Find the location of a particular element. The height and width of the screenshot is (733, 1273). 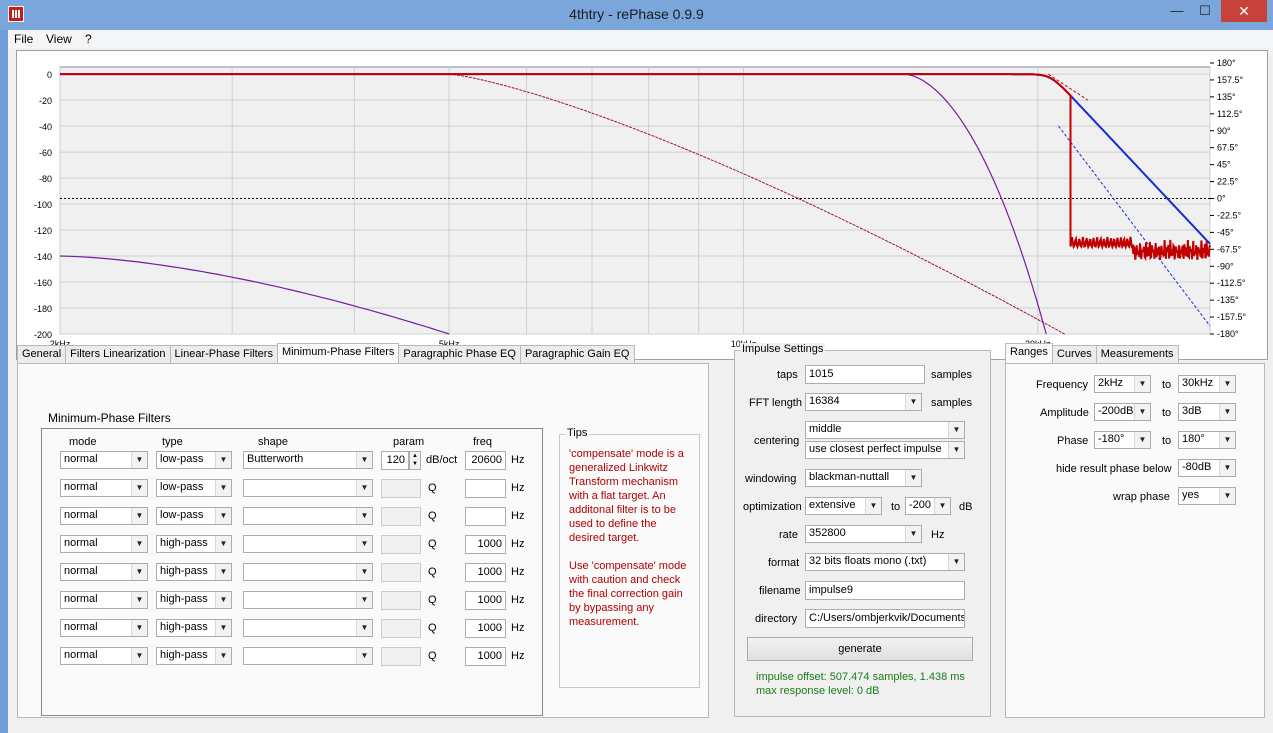

param-spinner: ▲ ▼ is located at coordinates (415, 460).